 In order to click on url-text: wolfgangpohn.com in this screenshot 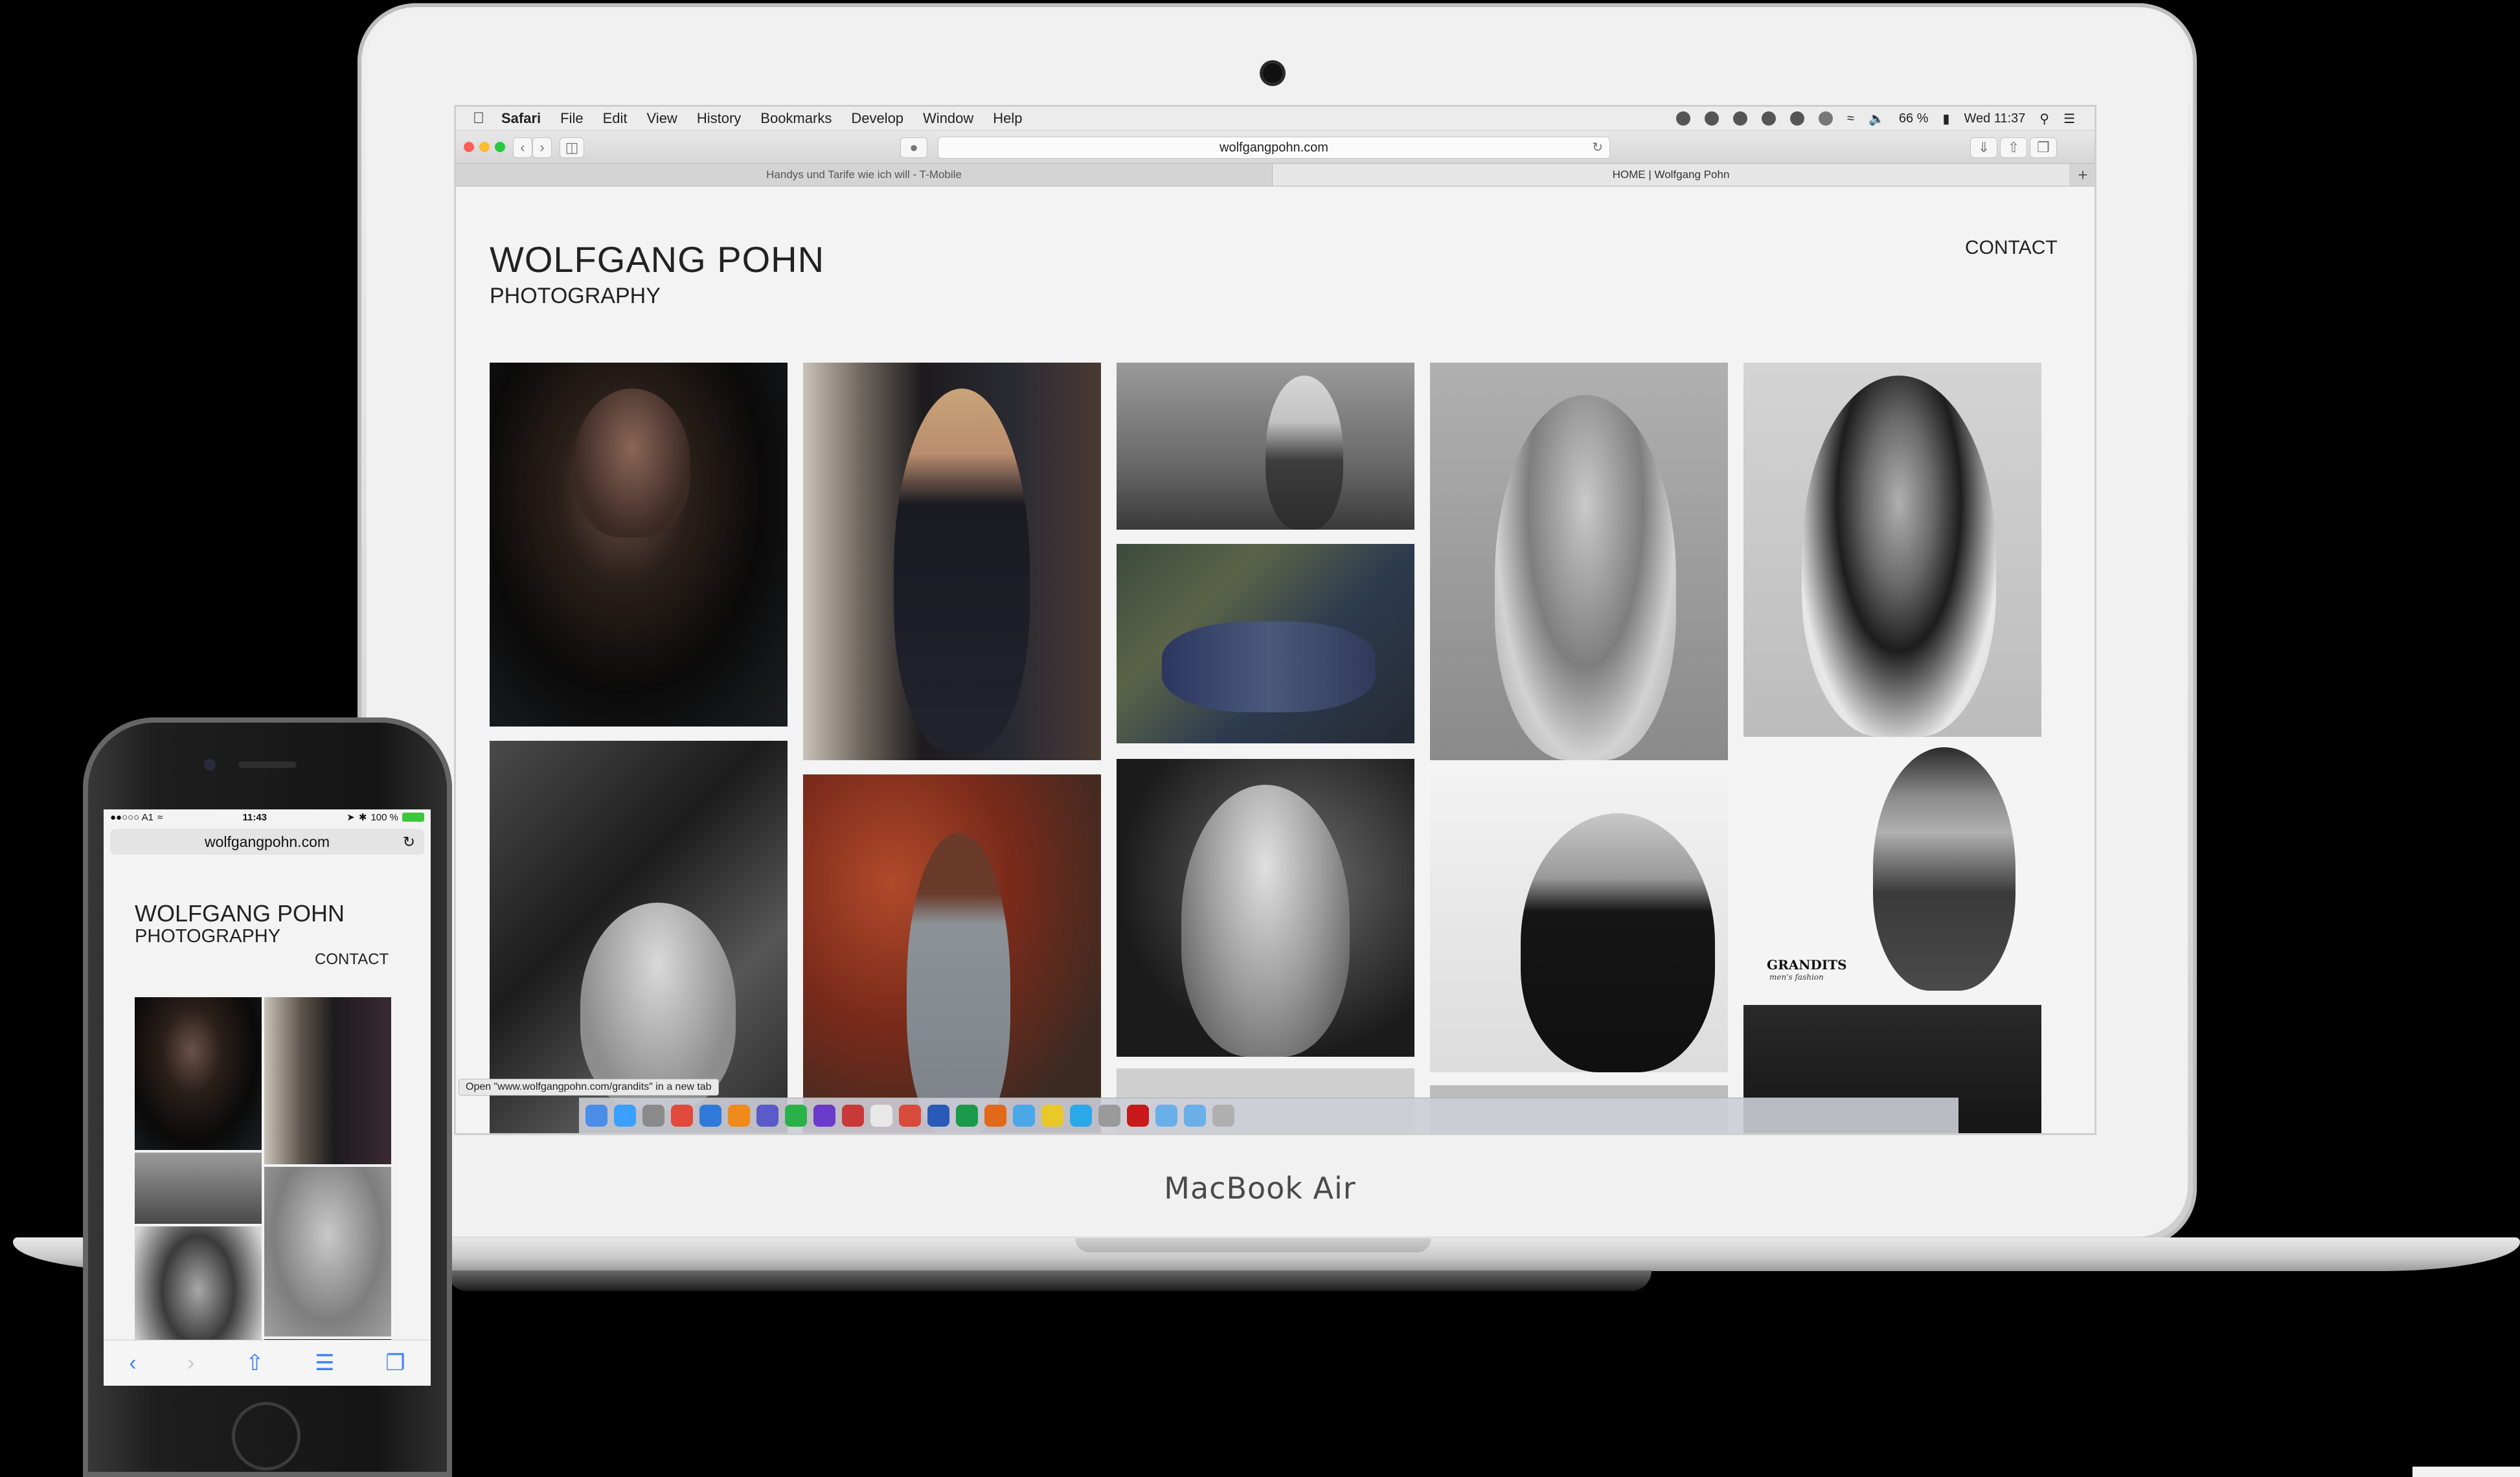, I will do `click(1274, 148)`.